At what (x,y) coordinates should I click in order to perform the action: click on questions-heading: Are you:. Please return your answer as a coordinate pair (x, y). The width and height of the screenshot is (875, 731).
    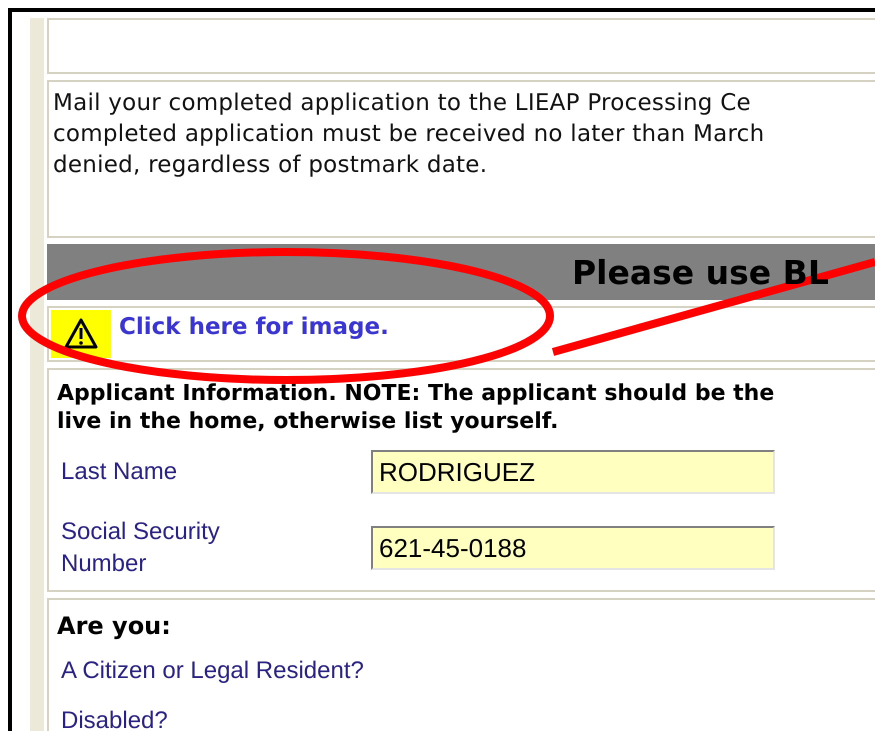
    Looking at the image, I should click on (114, 626).